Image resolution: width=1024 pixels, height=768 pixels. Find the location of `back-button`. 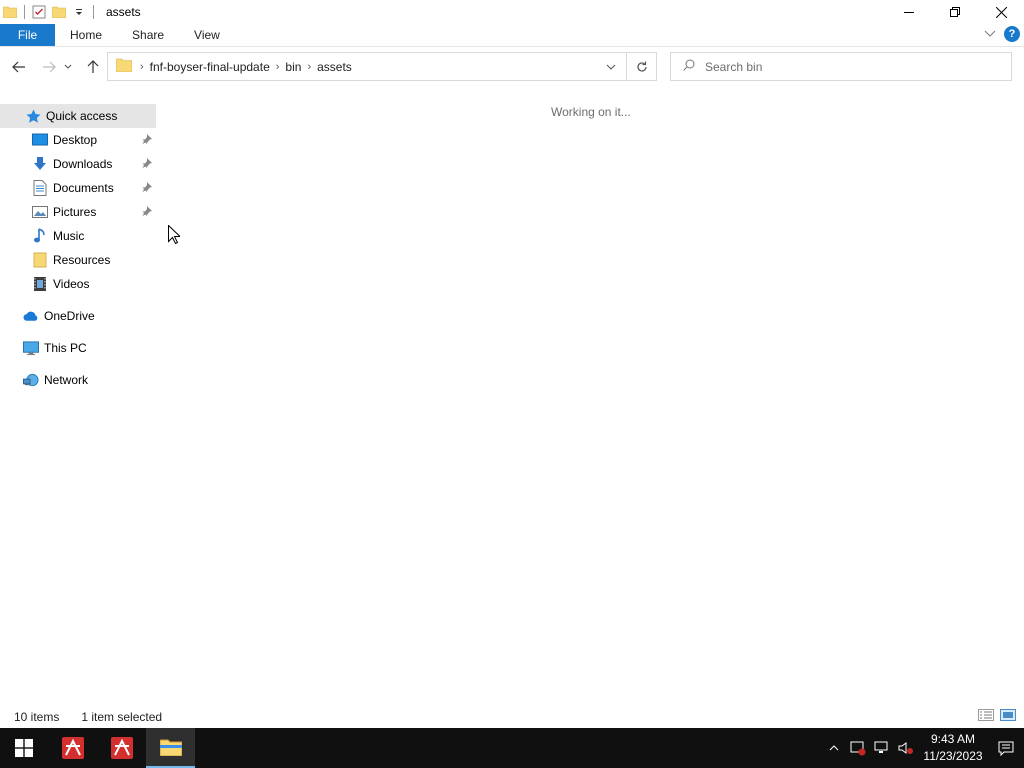

back-button is located at coordinates (19, 67).